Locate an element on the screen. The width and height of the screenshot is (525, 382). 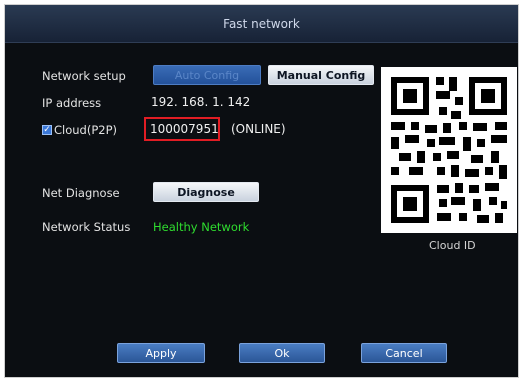
network-setup-label: Network setup is located at coordinates (84, 76).